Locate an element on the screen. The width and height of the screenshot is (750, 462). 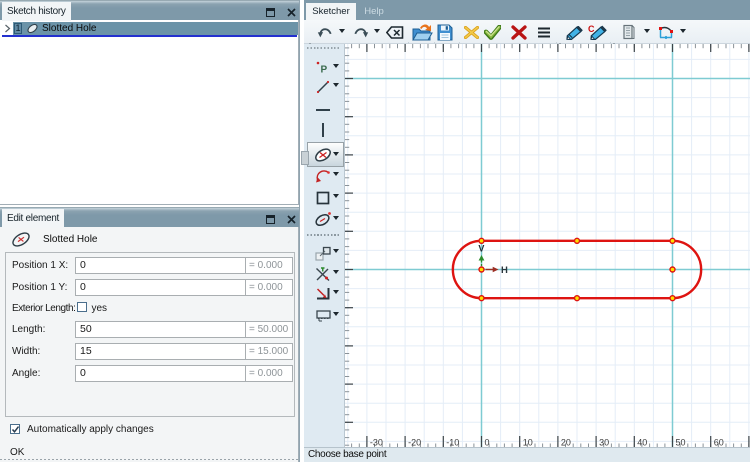
svg-text: -30 is located at coordinates (376, 443).